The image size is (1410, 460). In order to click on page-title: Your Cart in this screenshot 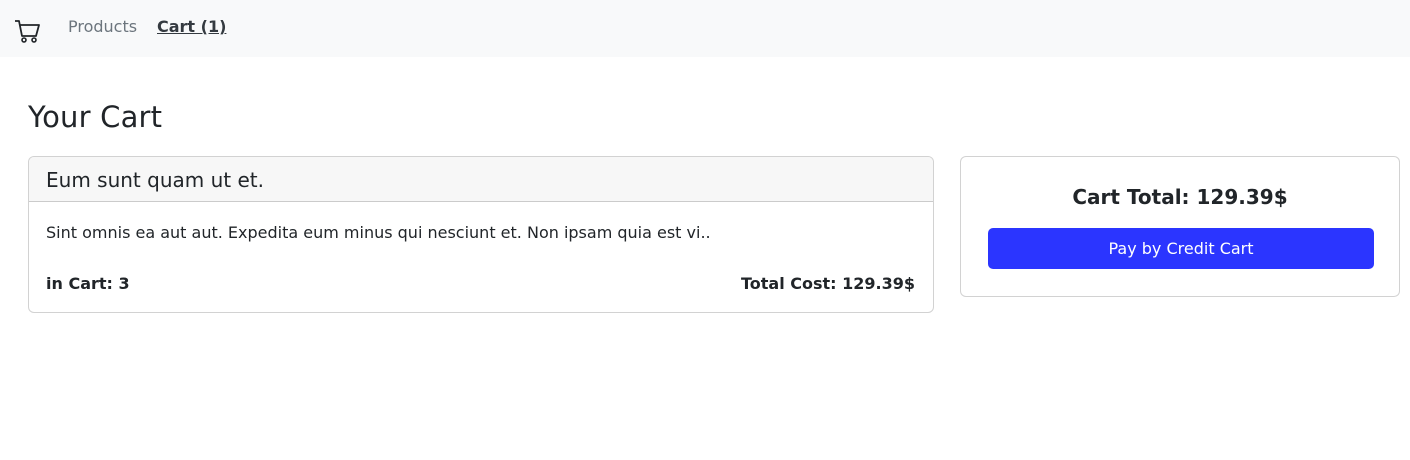, I will do `click(95, 117)`.